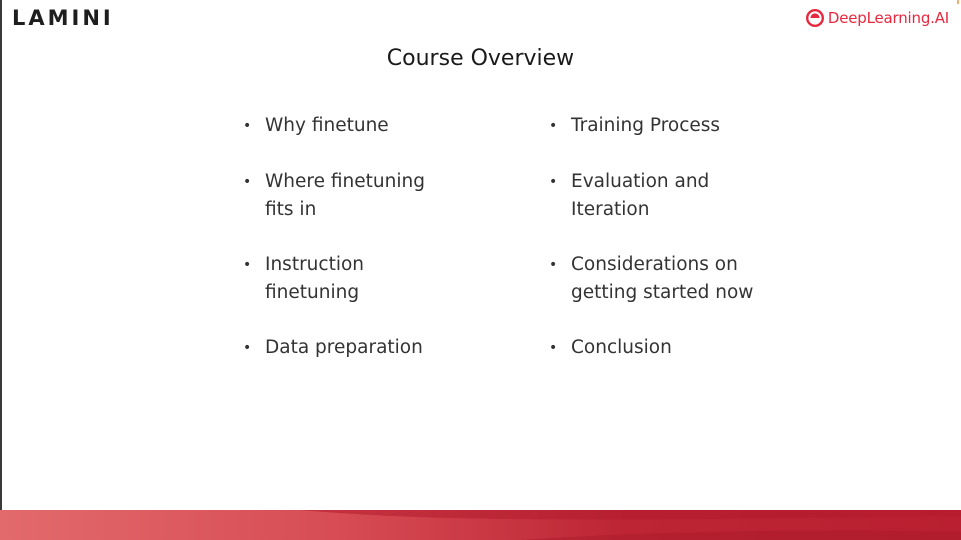  I want to click on overview-item: • Instruction finetuning, so click(303, 279).